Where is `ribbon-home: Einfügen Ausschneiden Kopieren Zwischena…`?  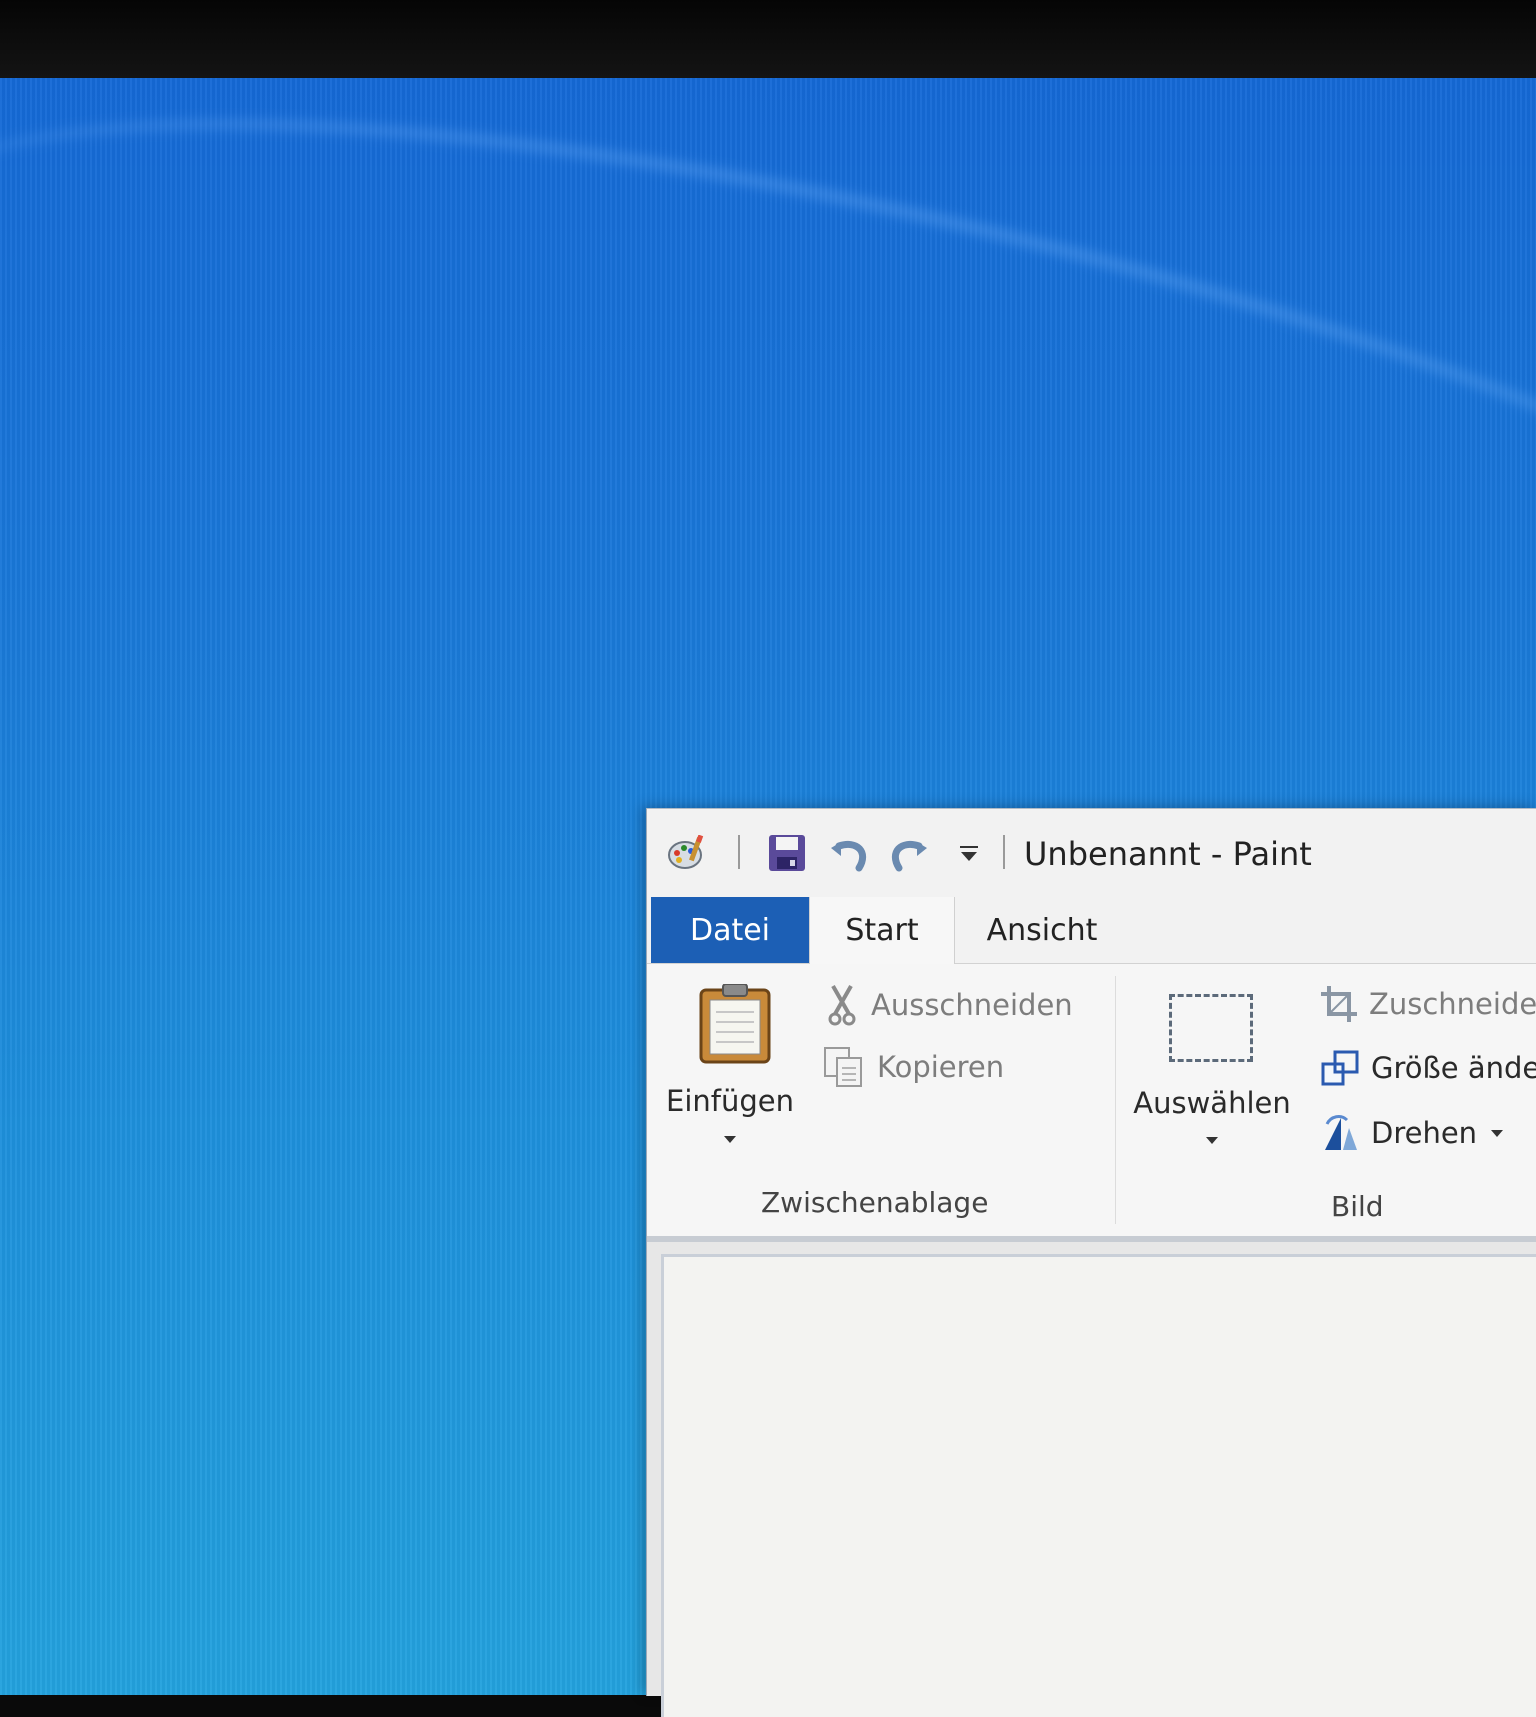
ribbon-home: Einfügen Ausschneiden Kopieren Zwischena… is located at coordinates (1091, 1103).